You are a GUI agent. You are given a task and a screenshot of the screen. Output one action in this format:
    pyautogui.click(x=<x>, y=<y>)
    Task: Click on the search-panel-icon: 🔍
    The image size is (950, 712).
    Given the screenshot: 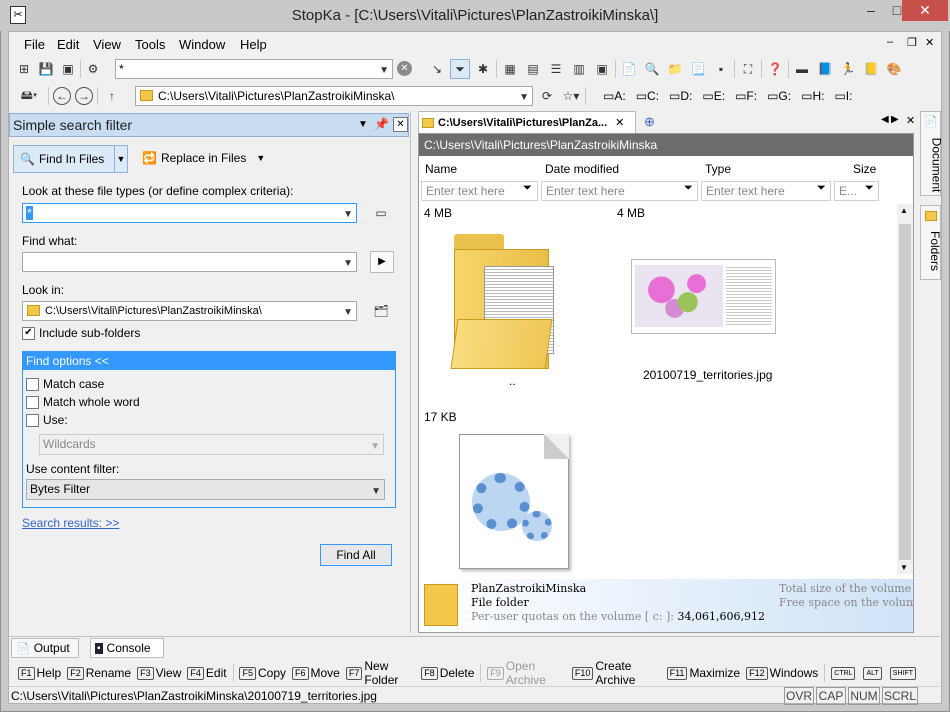 What is the action you would take?
    pyautogui.click(x=652, y=69)
    